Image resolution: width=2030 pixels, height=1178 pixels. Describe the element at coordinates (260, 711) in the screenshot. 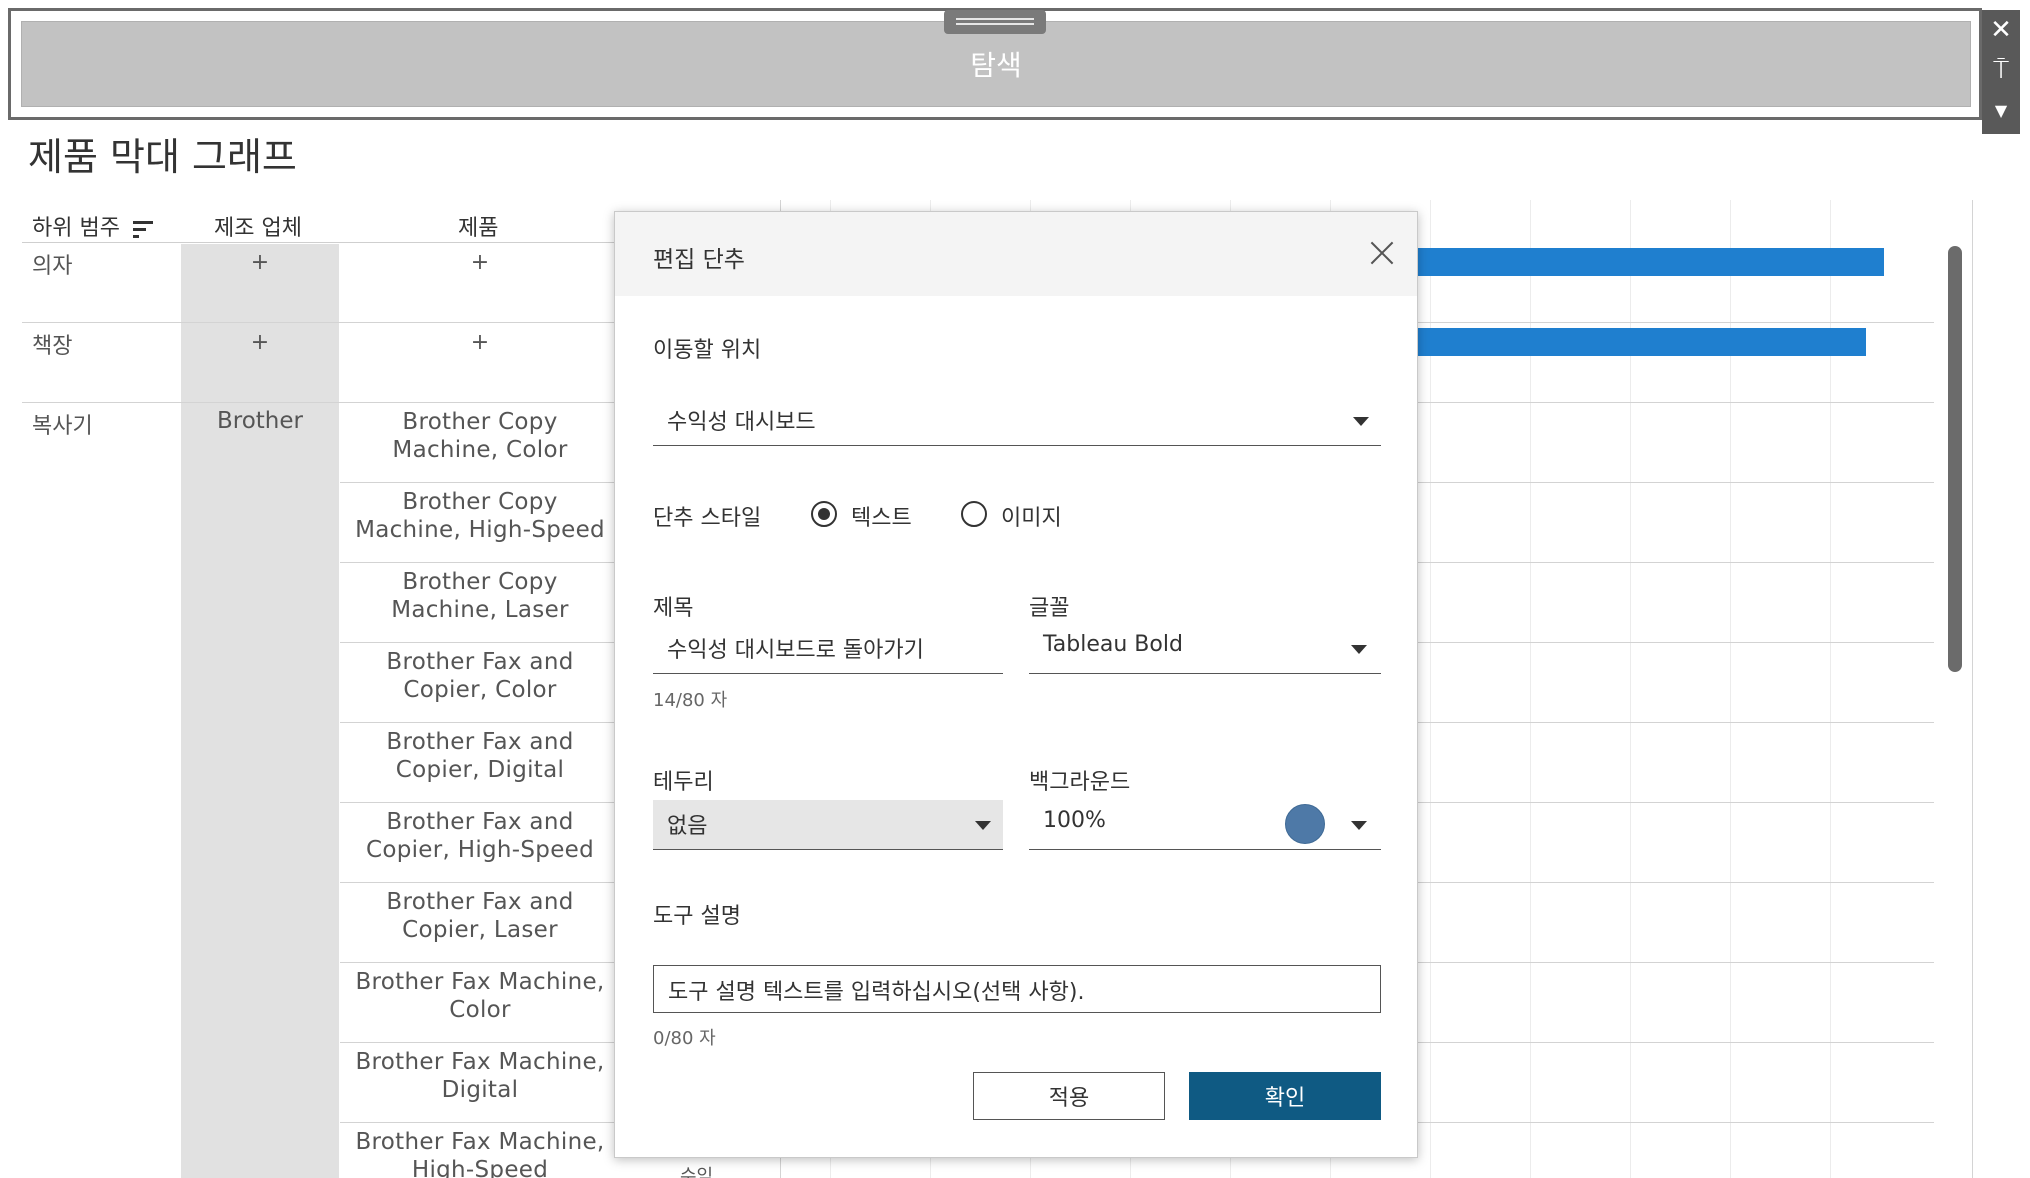

I see `manufacturer-column-band` at that location.